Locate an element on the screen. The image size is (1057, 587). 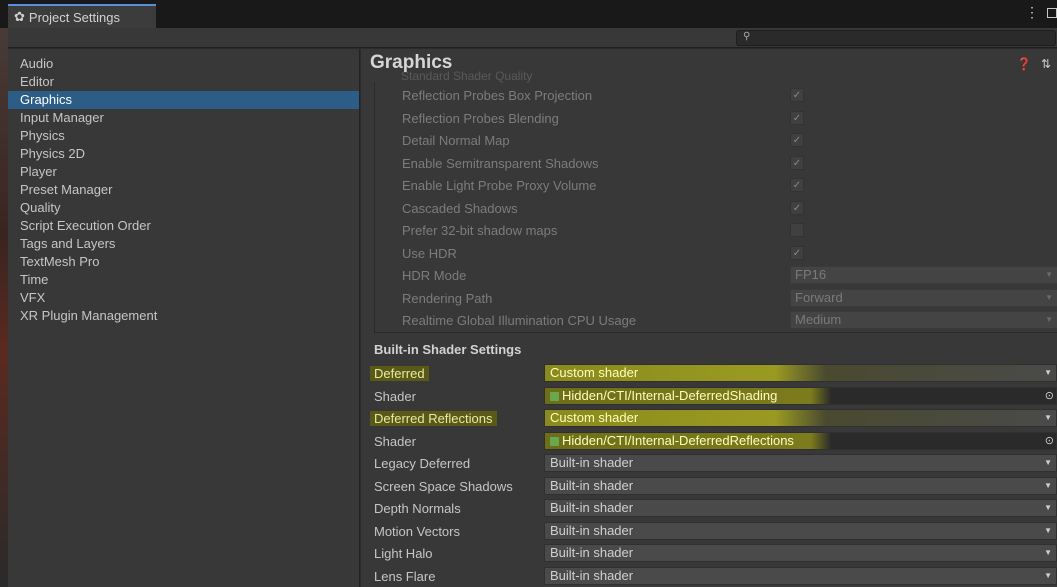
field-value: Hidden/CTI/Internal-DeferredReflections is located at coordinates (678, 440).